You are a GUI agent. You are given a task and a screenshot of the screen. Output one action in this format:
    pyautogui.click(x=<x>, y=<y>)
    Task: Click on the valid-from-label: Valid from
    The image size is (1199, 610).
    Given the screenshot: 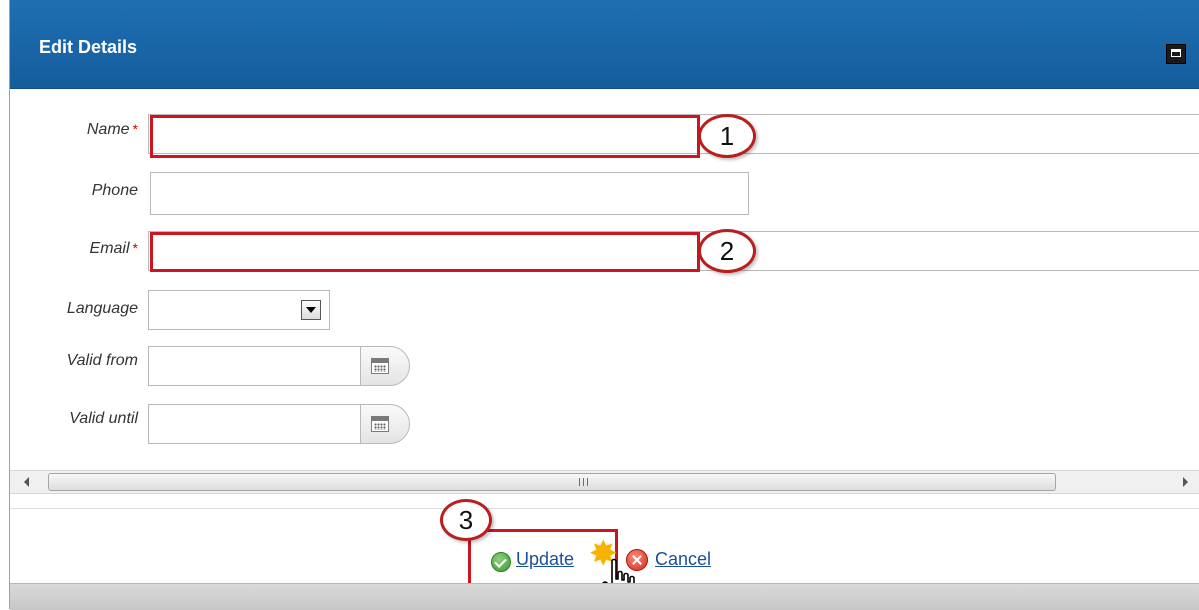 What is the action you would take?
    pyautogui.click(x=102, y=360)
    